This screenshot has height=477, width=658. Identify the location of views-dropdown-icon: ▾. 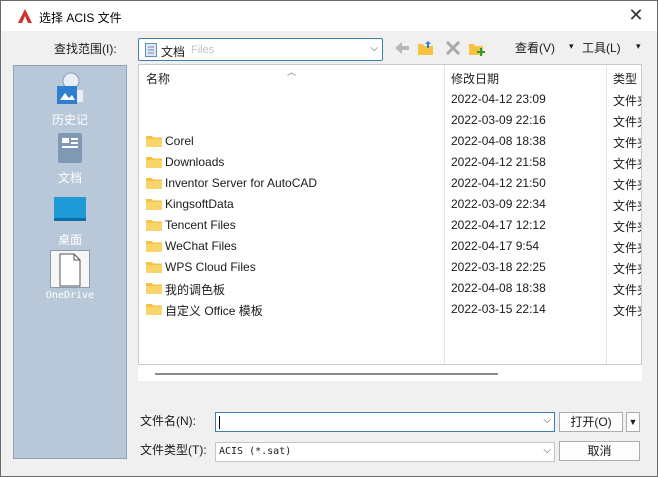
(571, 46).